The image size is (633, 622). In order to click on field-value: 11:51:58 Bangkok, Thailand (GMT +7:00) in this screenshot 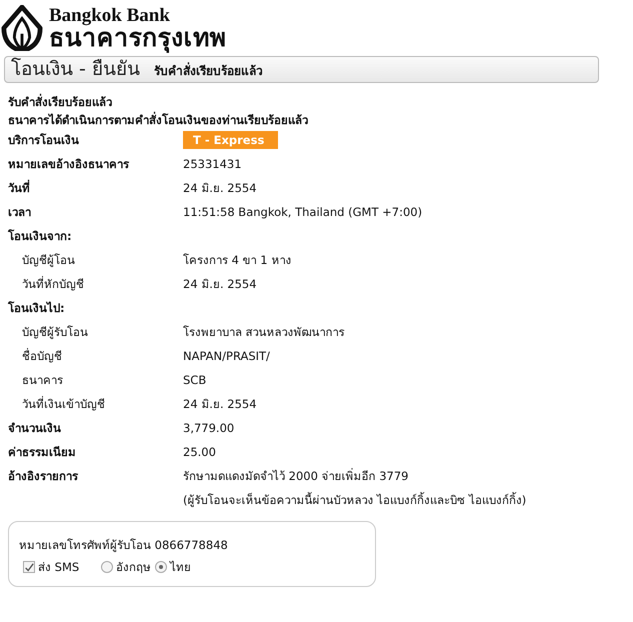, I will do `click(302, 212)`.